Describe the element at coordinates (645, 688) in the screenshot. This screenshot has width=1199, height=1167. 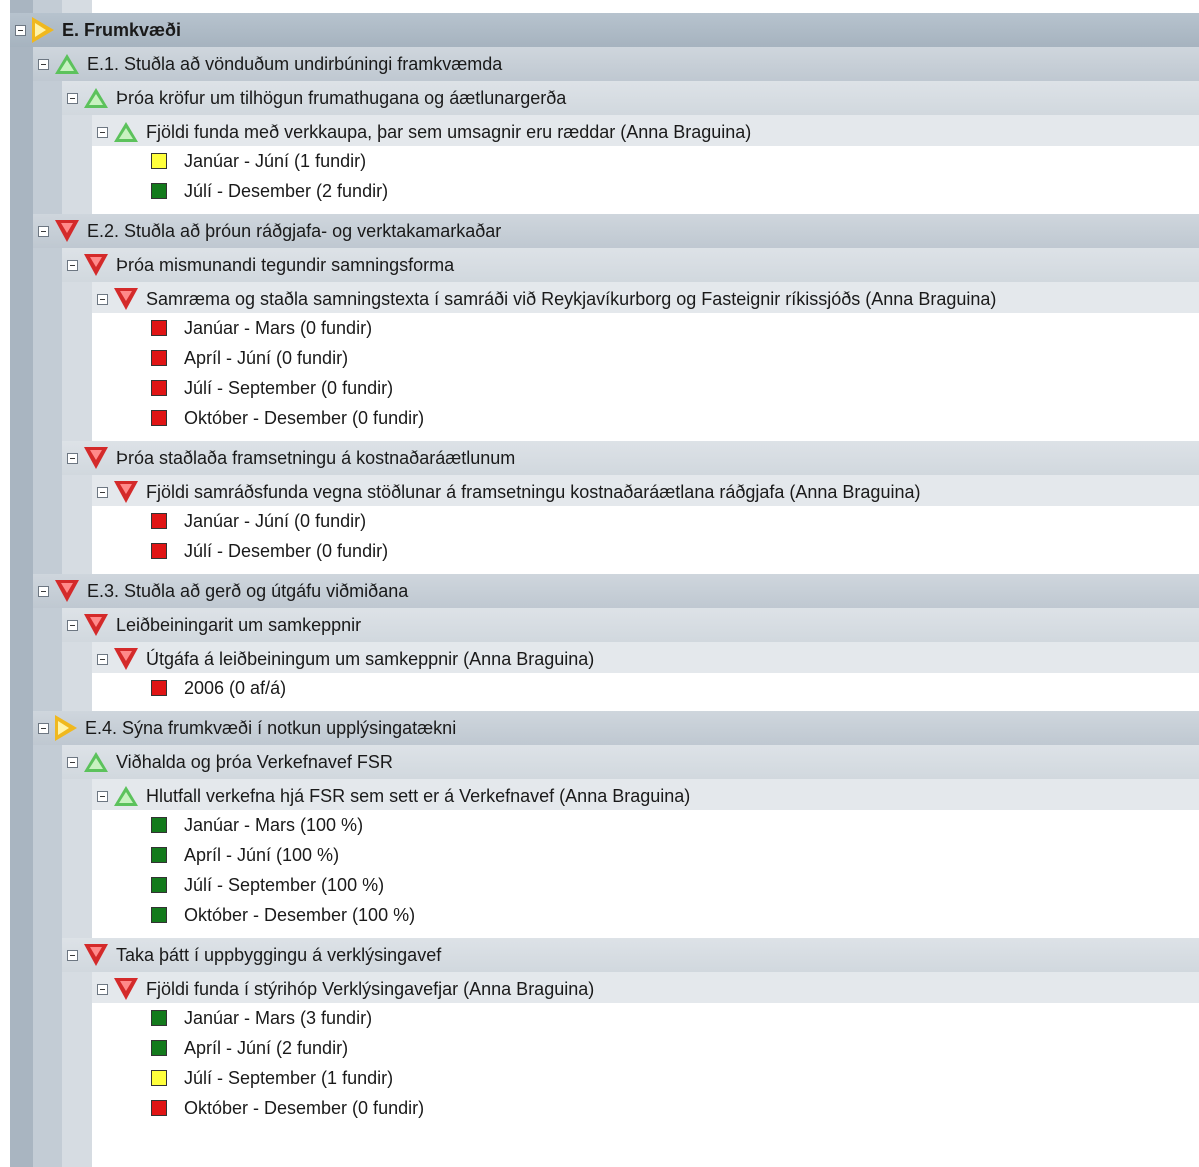
I see `period-row: 2006 (0 af/á)` at that location.